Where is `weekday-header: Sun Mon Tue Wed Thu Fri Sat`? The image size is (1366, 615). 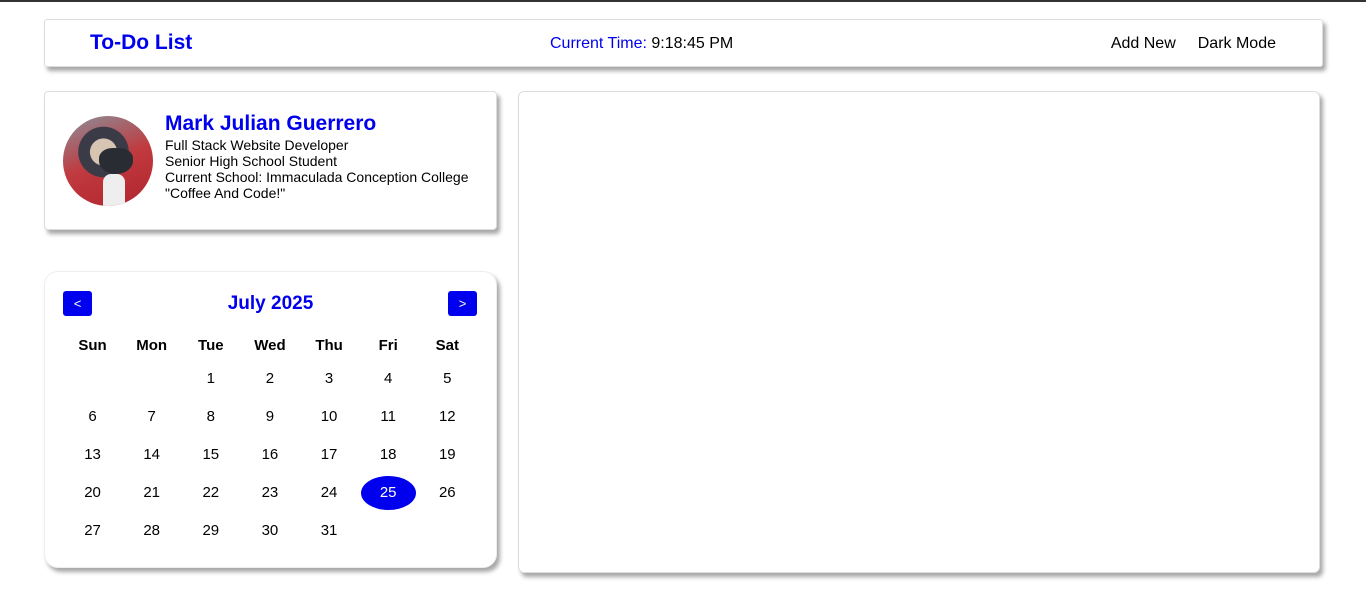 weekday-header: Sun Mon Tue Wed Thu Fri Sat is located at coordinates (270, 345).